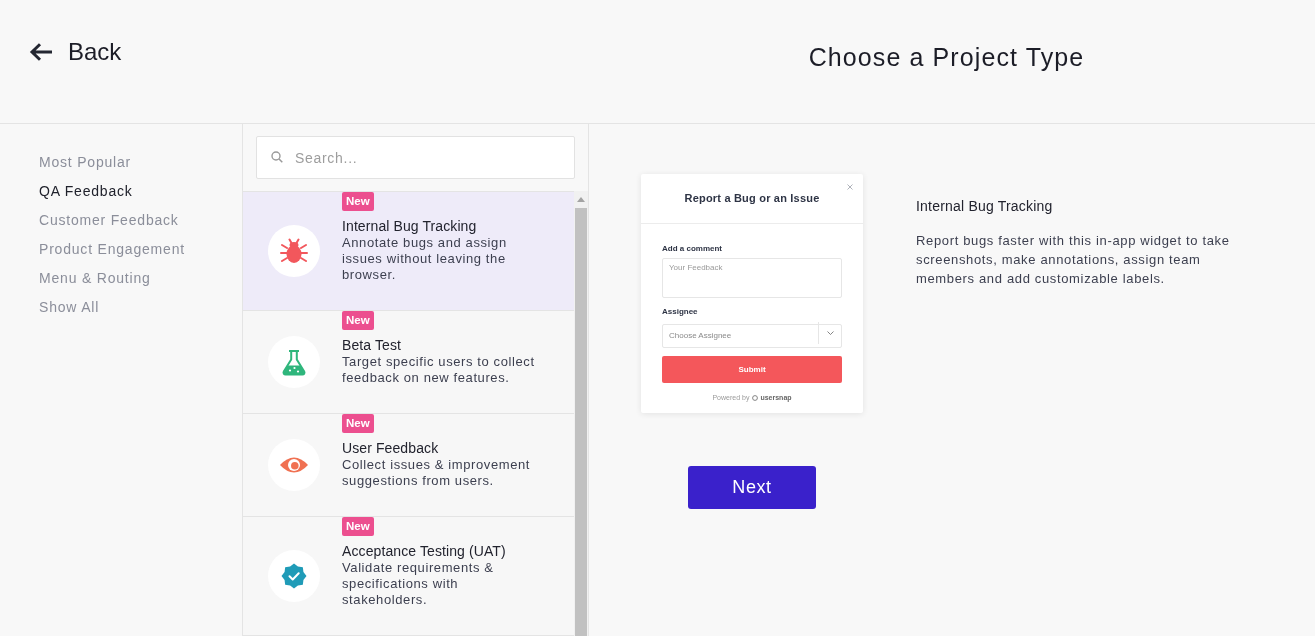  Describe the element at coordinates (294, 251) in the screenshot. I see `bug-icon` at that location.